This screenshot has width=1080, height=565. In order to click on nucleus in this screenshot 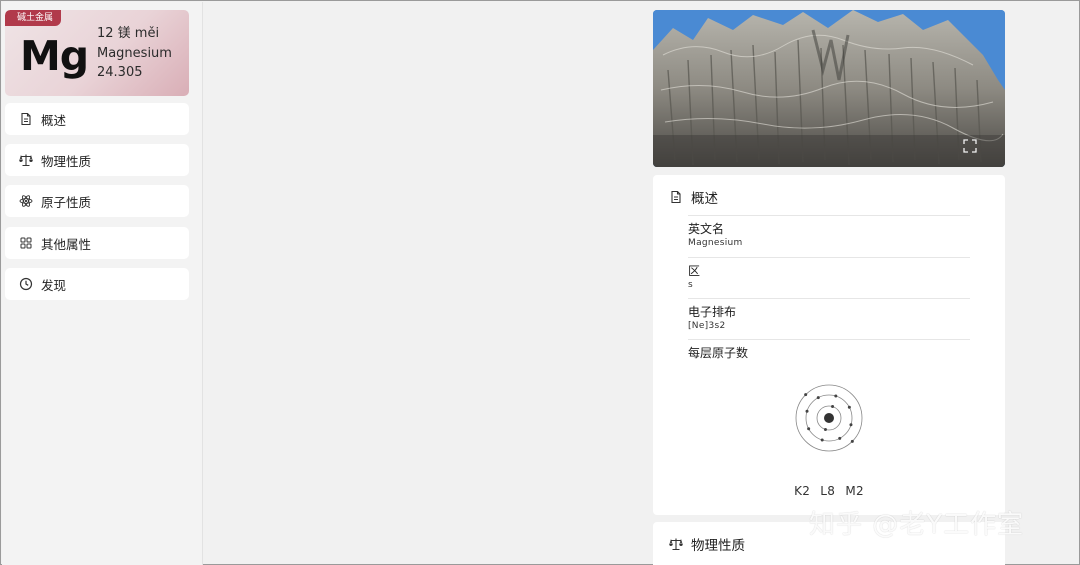, I will do `click(829, 418)`.